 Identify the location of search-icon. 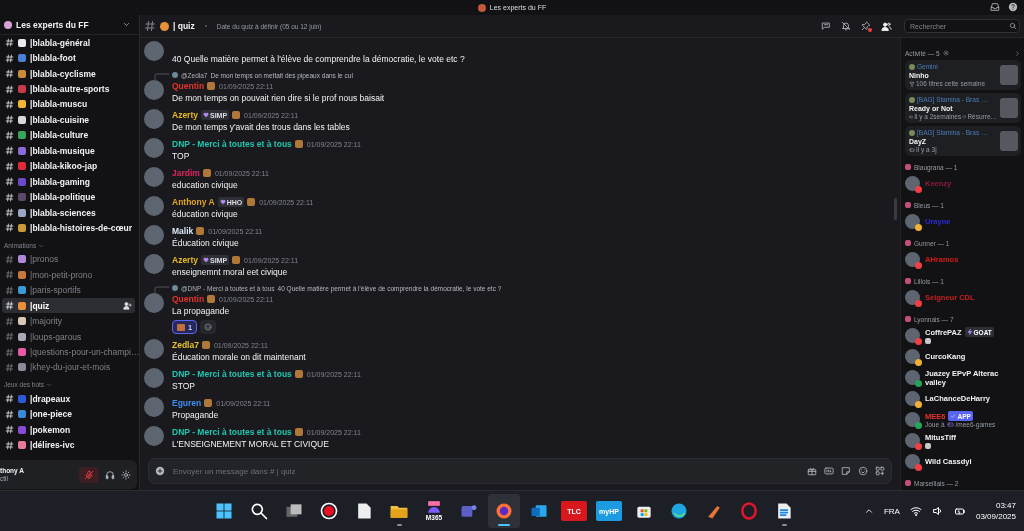
(1013, 26).